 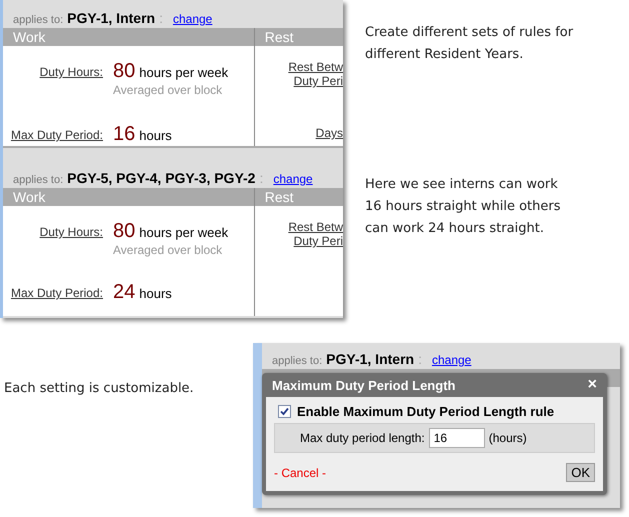 What do you see at coordinates (364, 385) in the screenshot?
I see `dialog-title: Maximum Duty Period Length` at bounding box center [364, 385].